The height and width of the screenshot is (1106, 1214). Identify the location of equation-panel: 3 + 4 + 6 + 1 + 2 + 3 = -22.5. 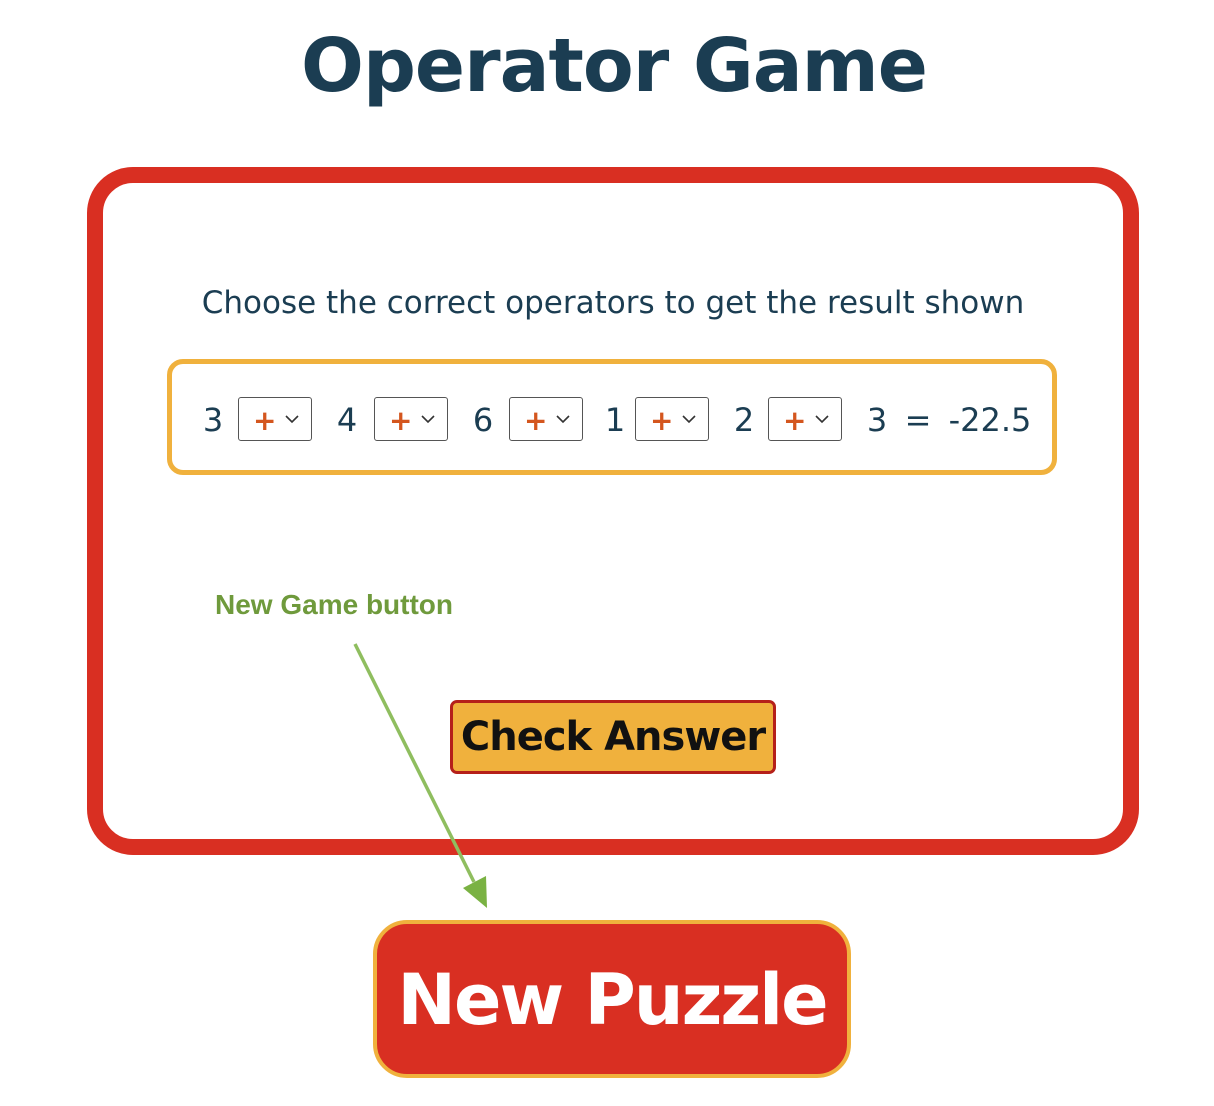
(612, 417).